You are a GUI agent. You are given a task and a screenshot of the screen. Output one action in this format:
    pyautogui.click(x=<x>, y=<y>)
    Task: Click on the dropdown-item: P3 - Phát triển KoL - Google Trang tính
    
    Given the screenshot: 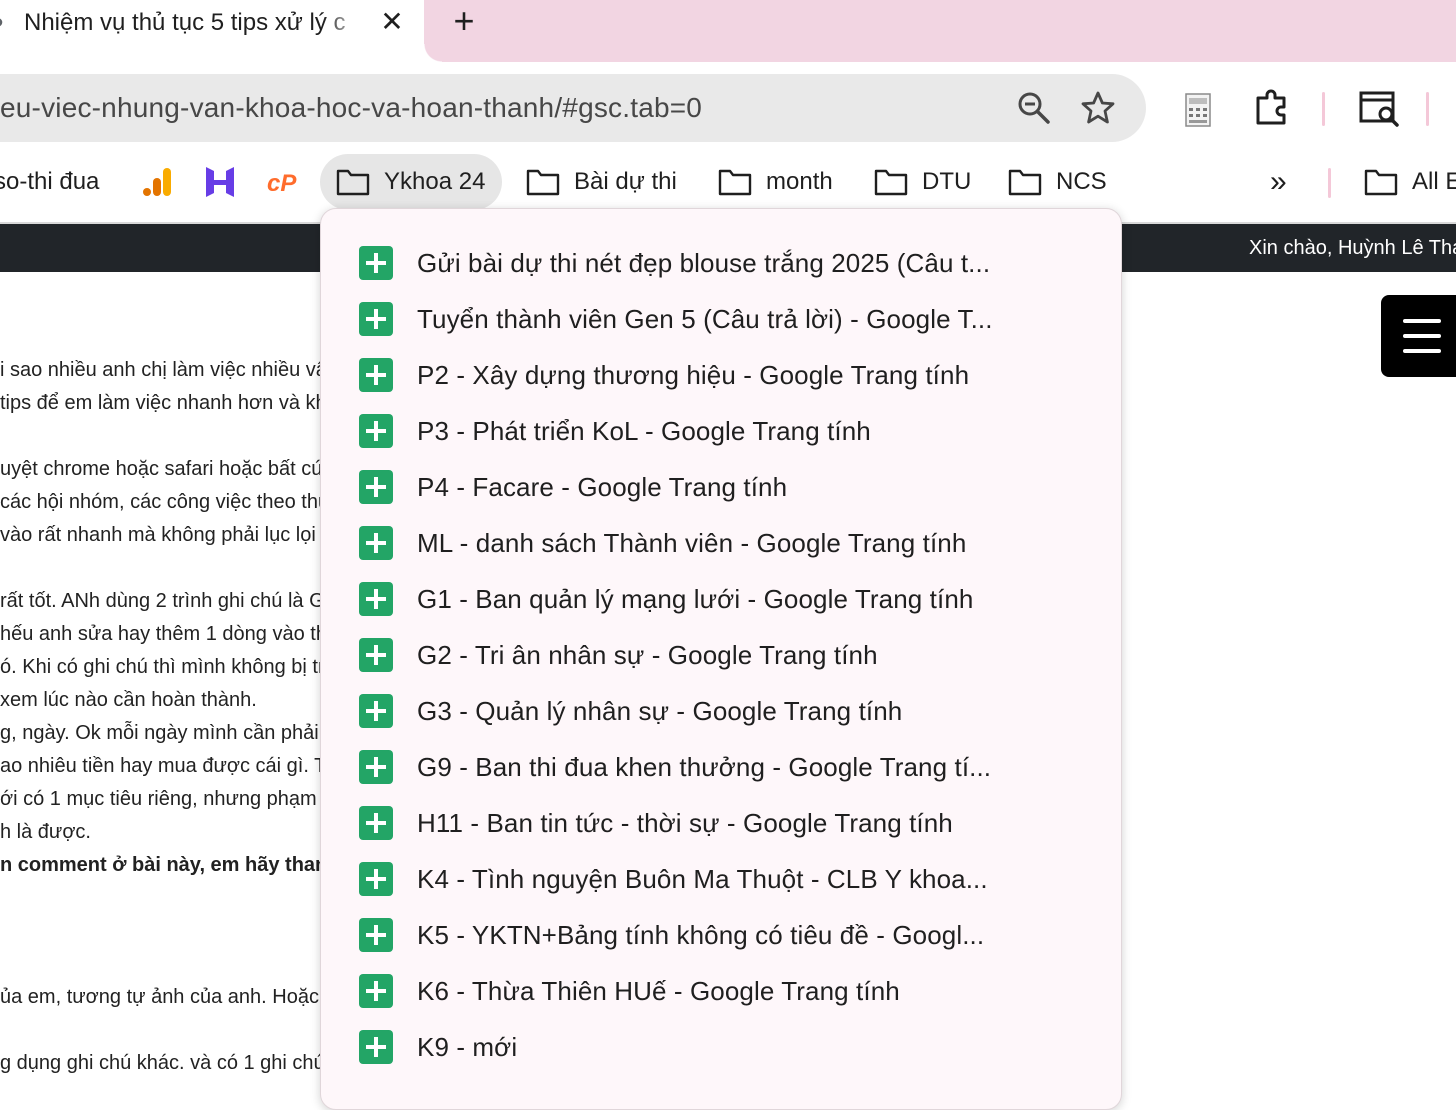 What is the action you would take?
    pyautogui.click(x=615, y=431)
    